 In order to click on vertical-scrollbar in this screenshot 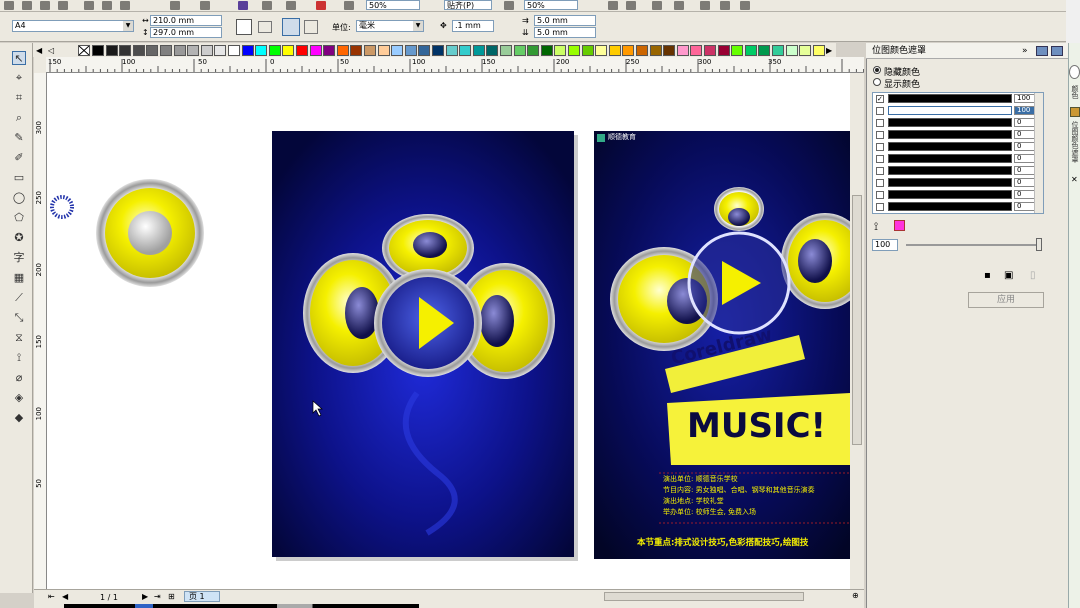, I will do `click(857, 331)`.